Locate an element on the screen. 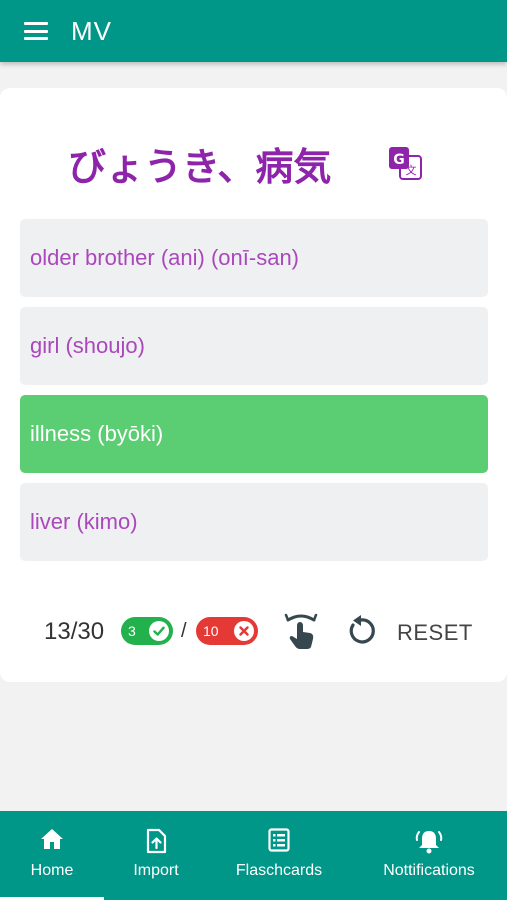 The image size is (507, 900). correct-count-badge: 3 is located at coordinates (147, 631).